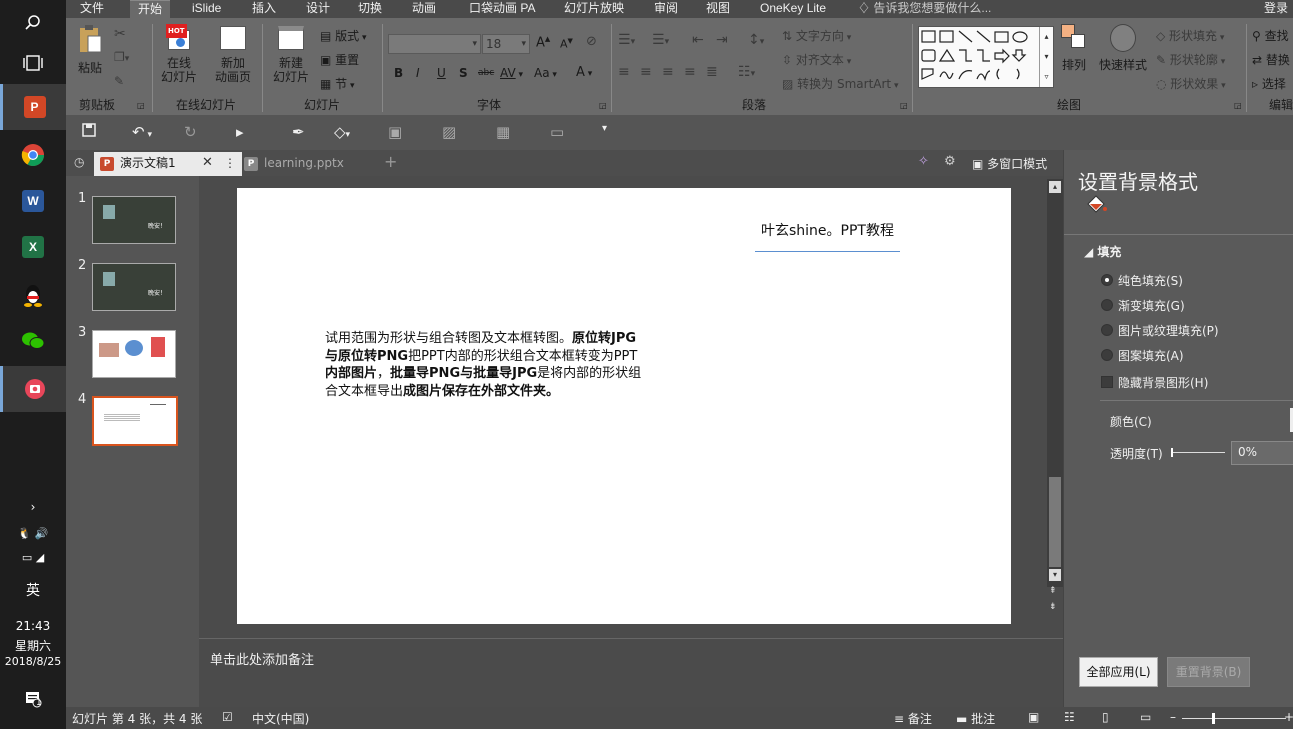 This screenshot has height=729, width=1293. What do you see at coordinates (1271, 59) in the screenshot?
I see `replace-button: ⇄ 替换` at bounding box center [1271, 59].